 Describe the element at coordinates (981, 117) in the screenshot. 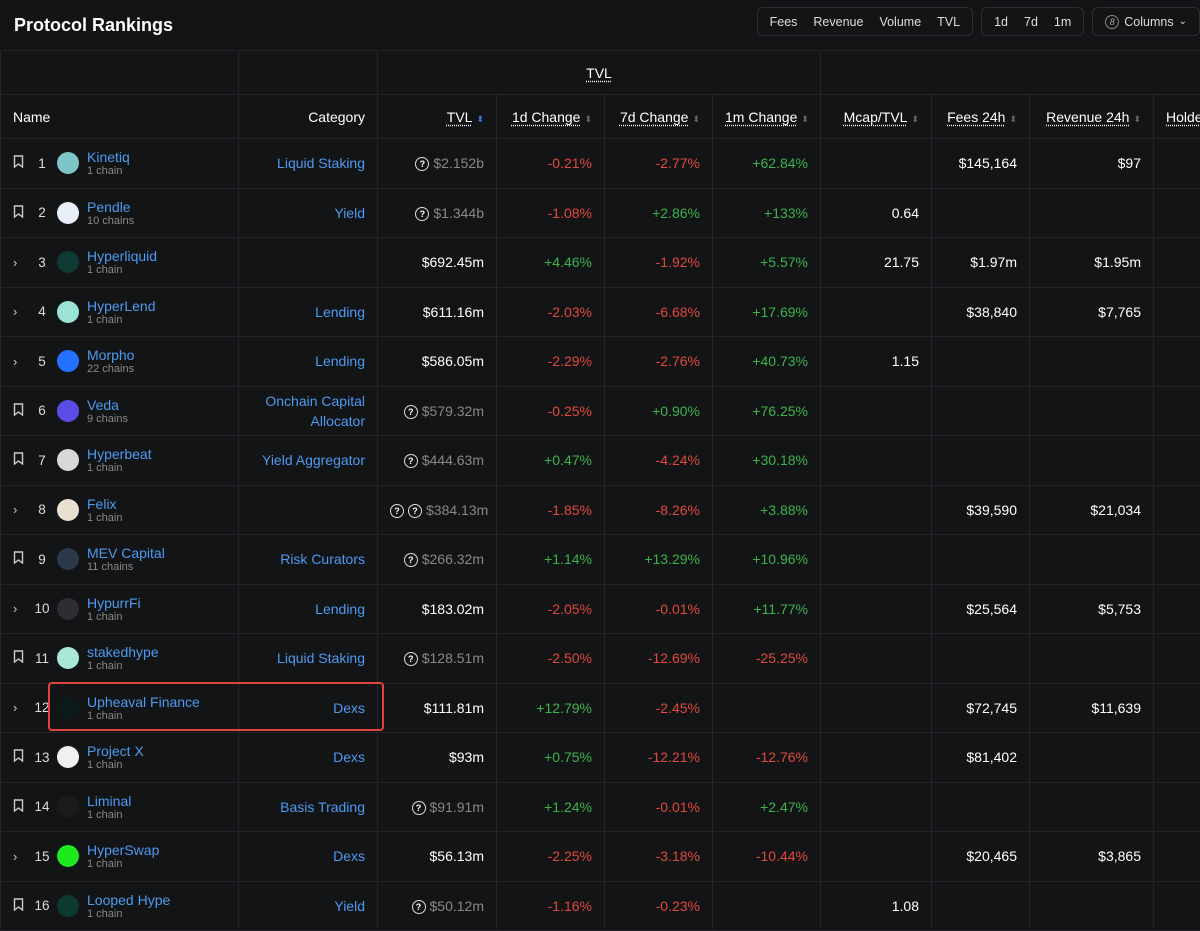

I see `column-header-fees-24h: Fees 24h⬍` at that location.